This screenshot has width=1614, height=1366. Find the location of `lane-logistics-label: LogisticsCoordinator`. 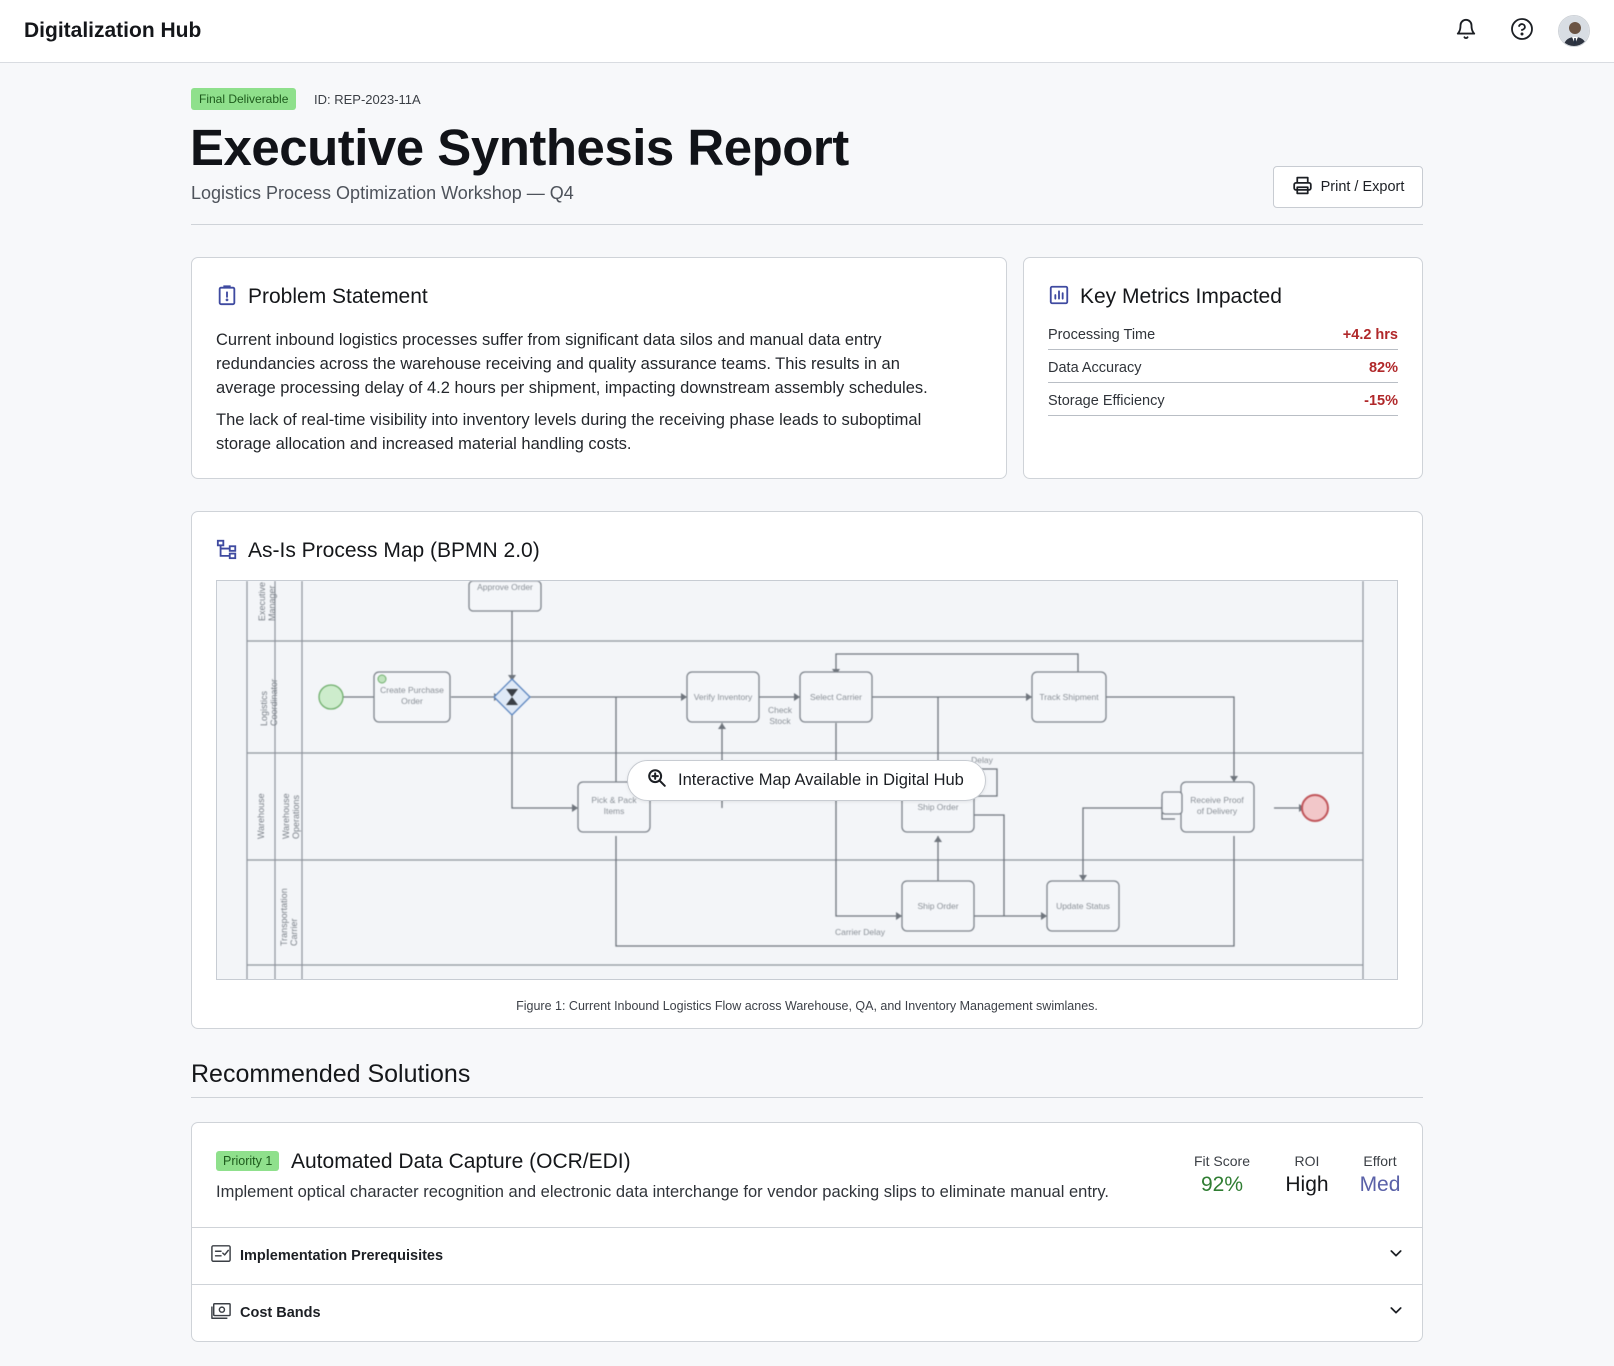

lane-logistics-label: LogisticsCoordinator is located at coordinates (269, 702).